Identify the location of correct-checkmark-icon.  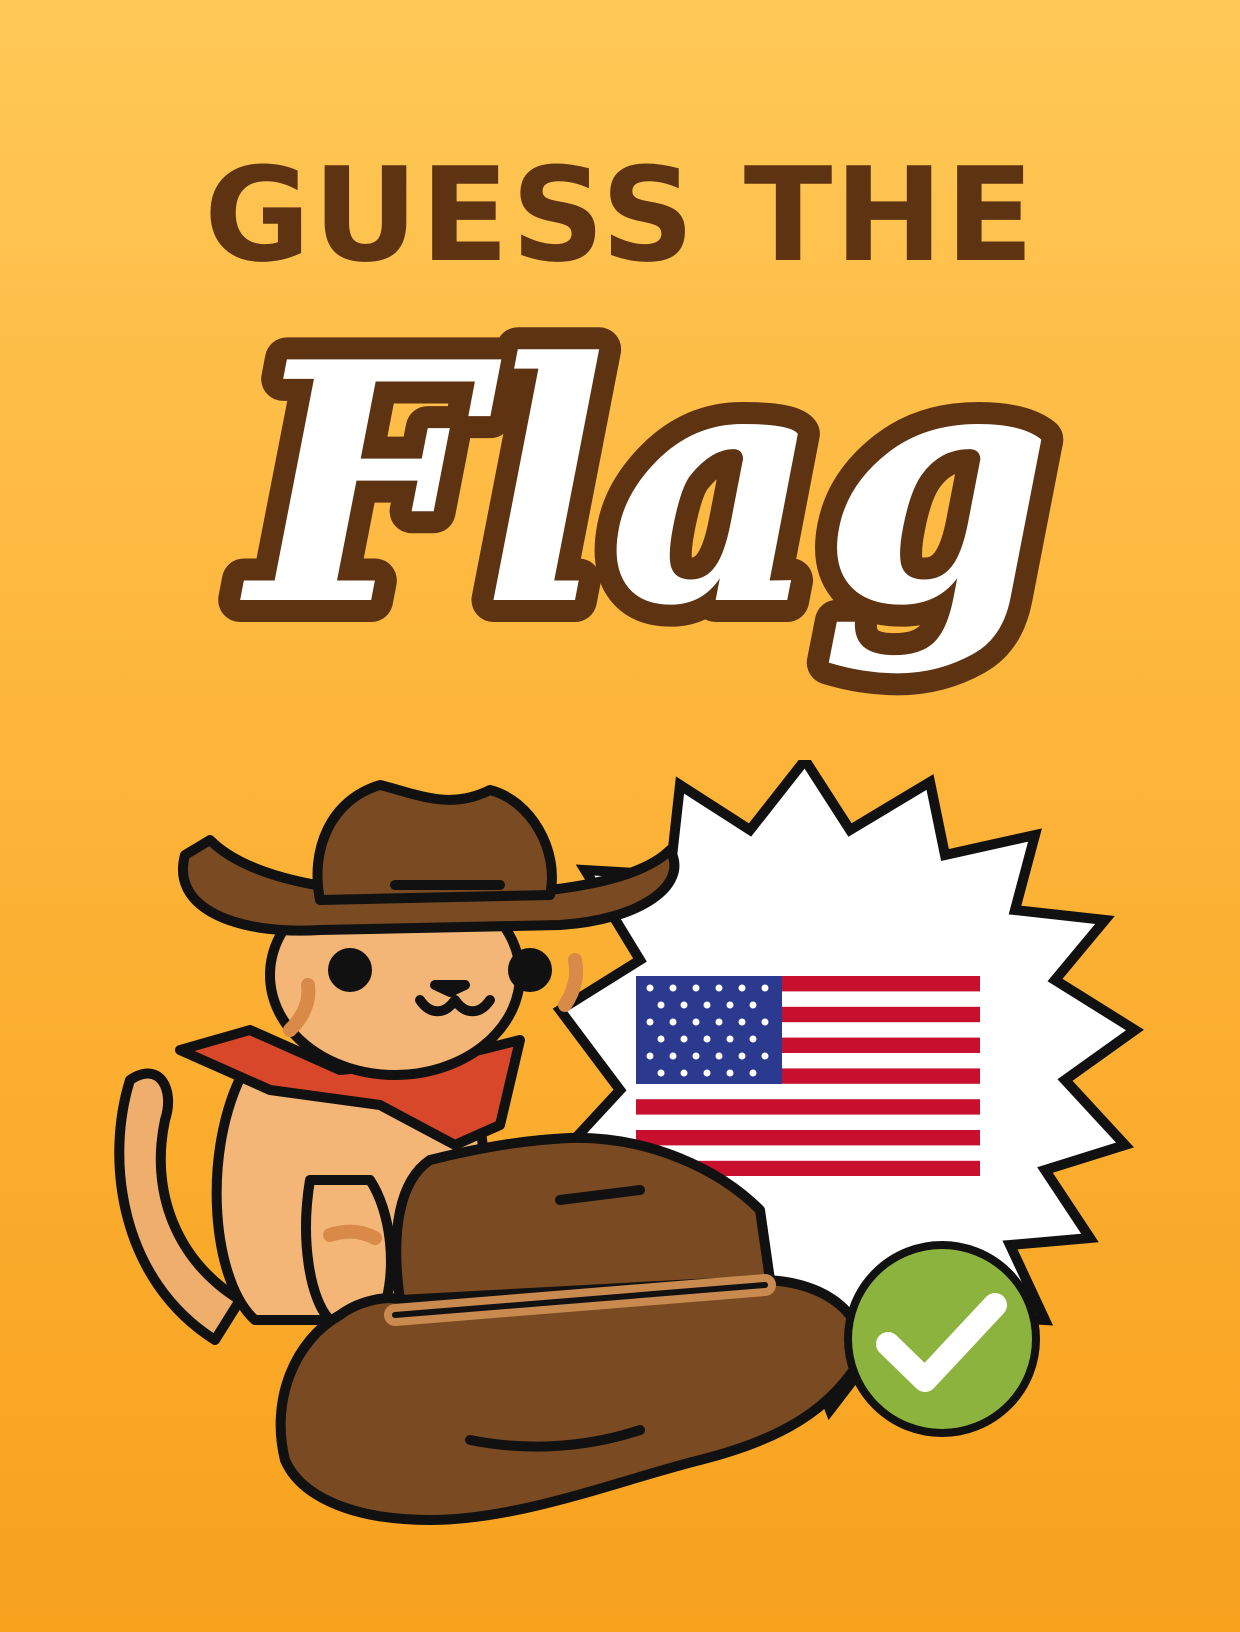
(942, 1339).